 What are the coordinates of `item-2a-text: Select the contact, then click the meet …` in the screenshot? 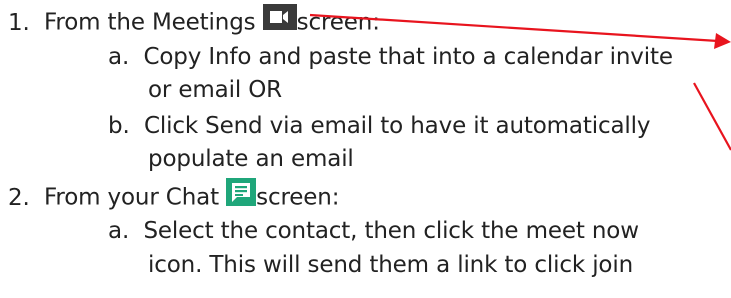 It's located at (391, 231).